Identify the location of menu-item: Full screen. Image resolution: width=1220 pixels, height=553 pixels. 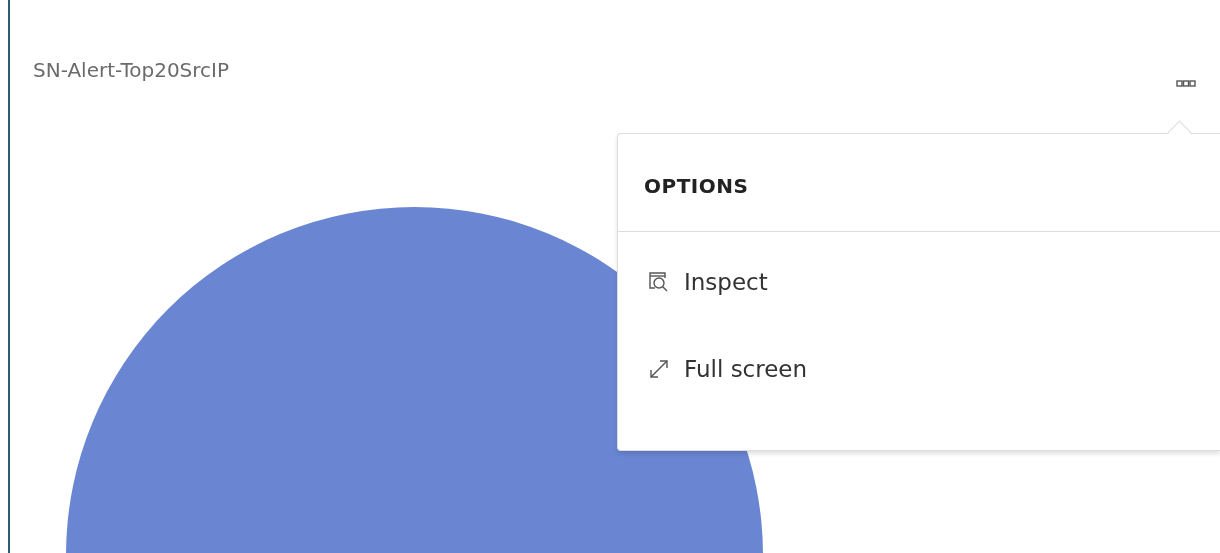
(919, 369).